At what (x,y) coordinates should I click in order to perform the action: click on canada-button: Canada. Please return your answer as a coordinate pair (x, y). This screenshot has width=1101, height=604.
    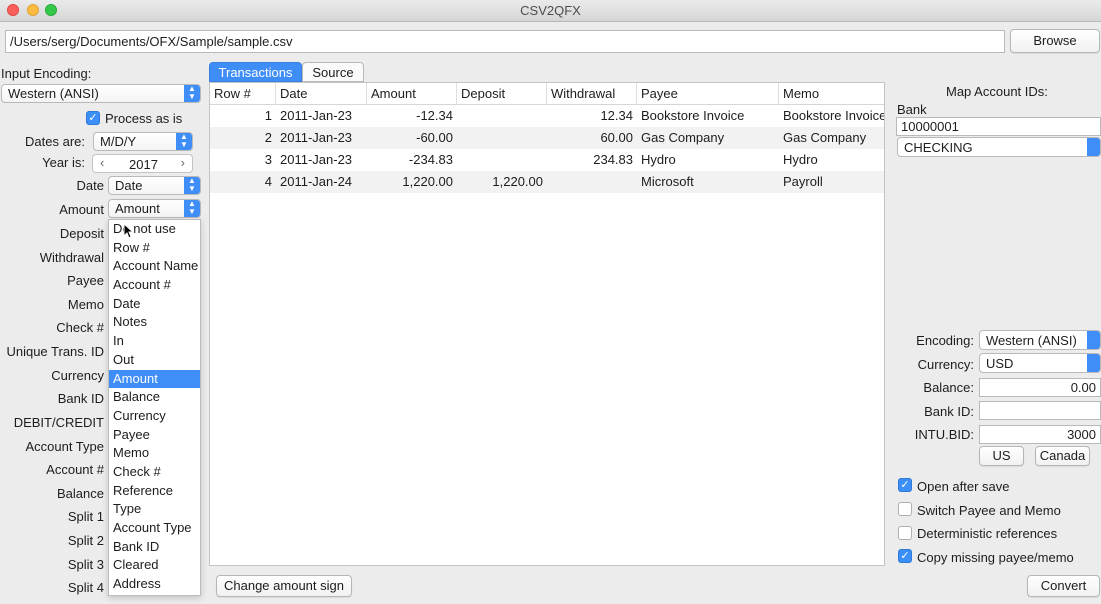
    Looking at the image, I should click on (1062, 456).